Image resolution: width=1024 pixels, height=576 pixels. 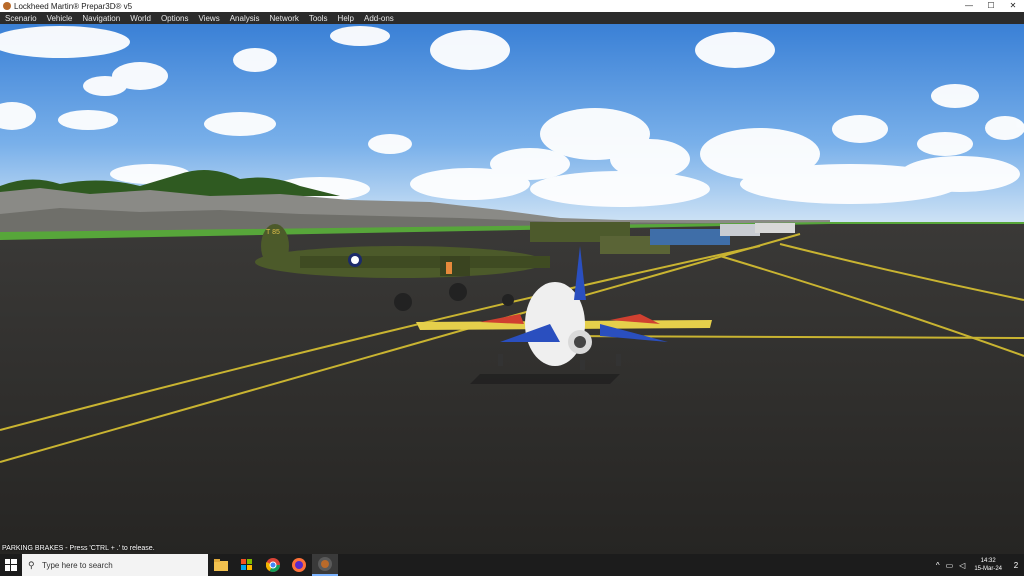 I want to click on network-icon: ▭, so click(x=950, y=565).